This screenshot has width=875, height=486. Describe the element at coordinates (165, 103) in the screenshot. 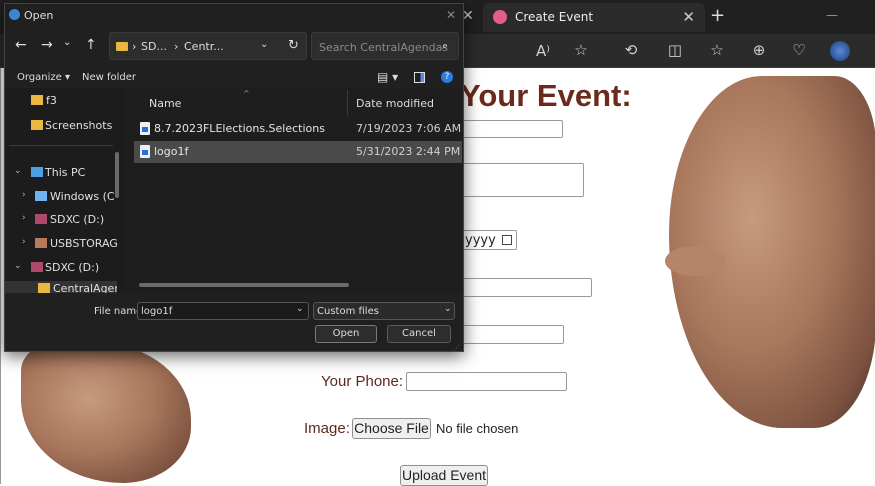

I see `column-header-name: Name` at that location.